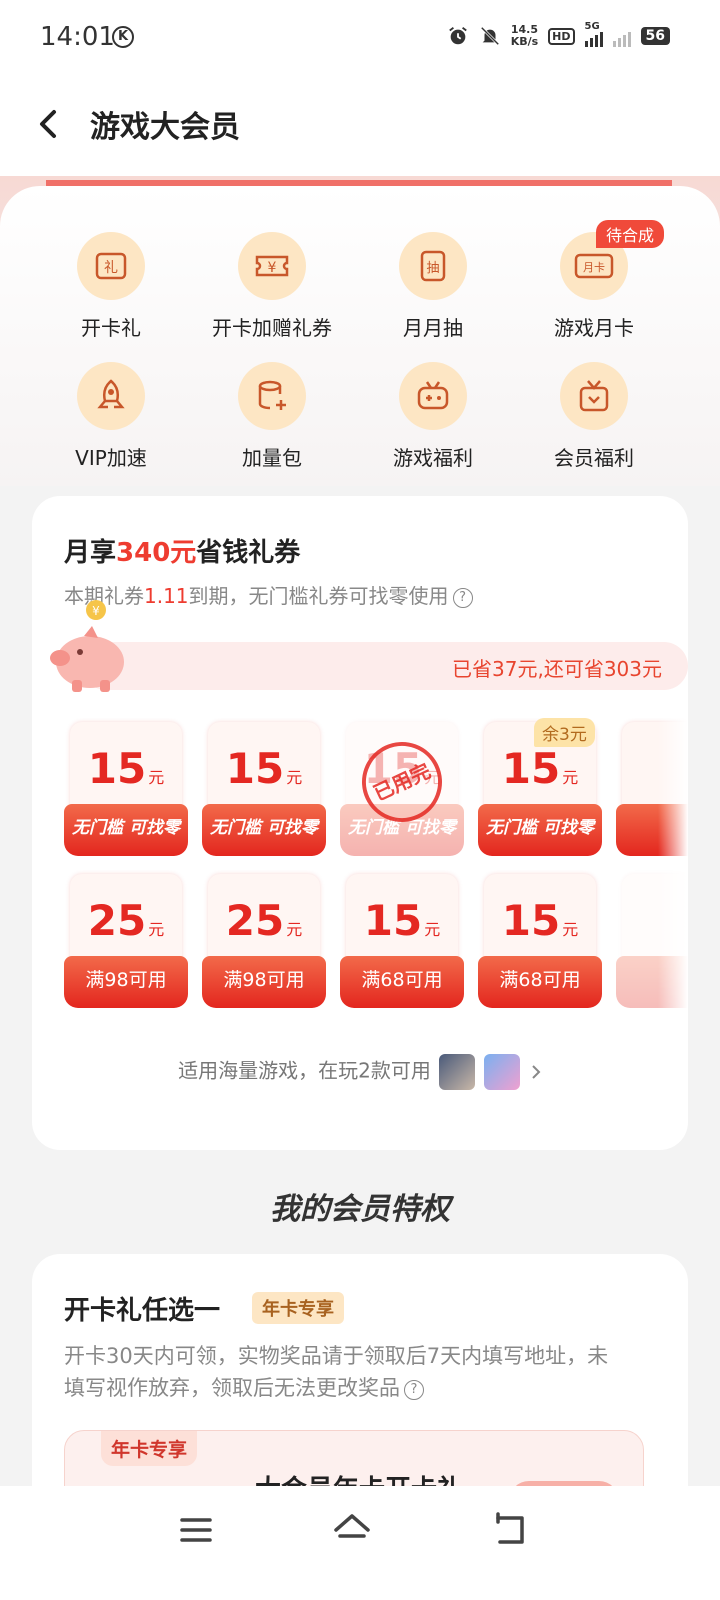 The width and height of the screenshot is (720, 1600). I want to click on menu-label: VIP加速, so click(111, 458).